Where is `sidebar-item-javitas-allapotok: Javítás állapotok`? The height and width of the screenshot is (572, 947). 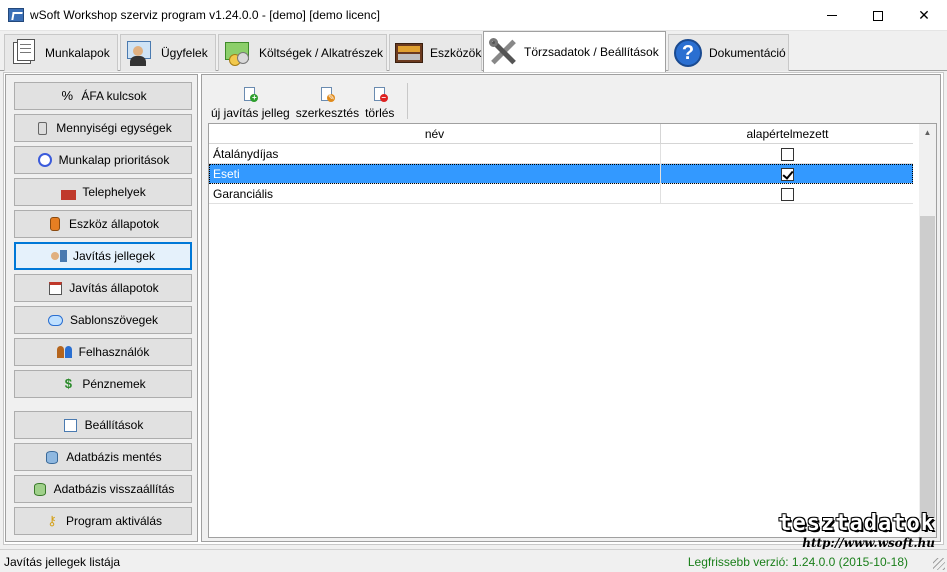
sidebar-item-javitas-allapotok: Javítás állapotok is located at coordinates (103, 288).